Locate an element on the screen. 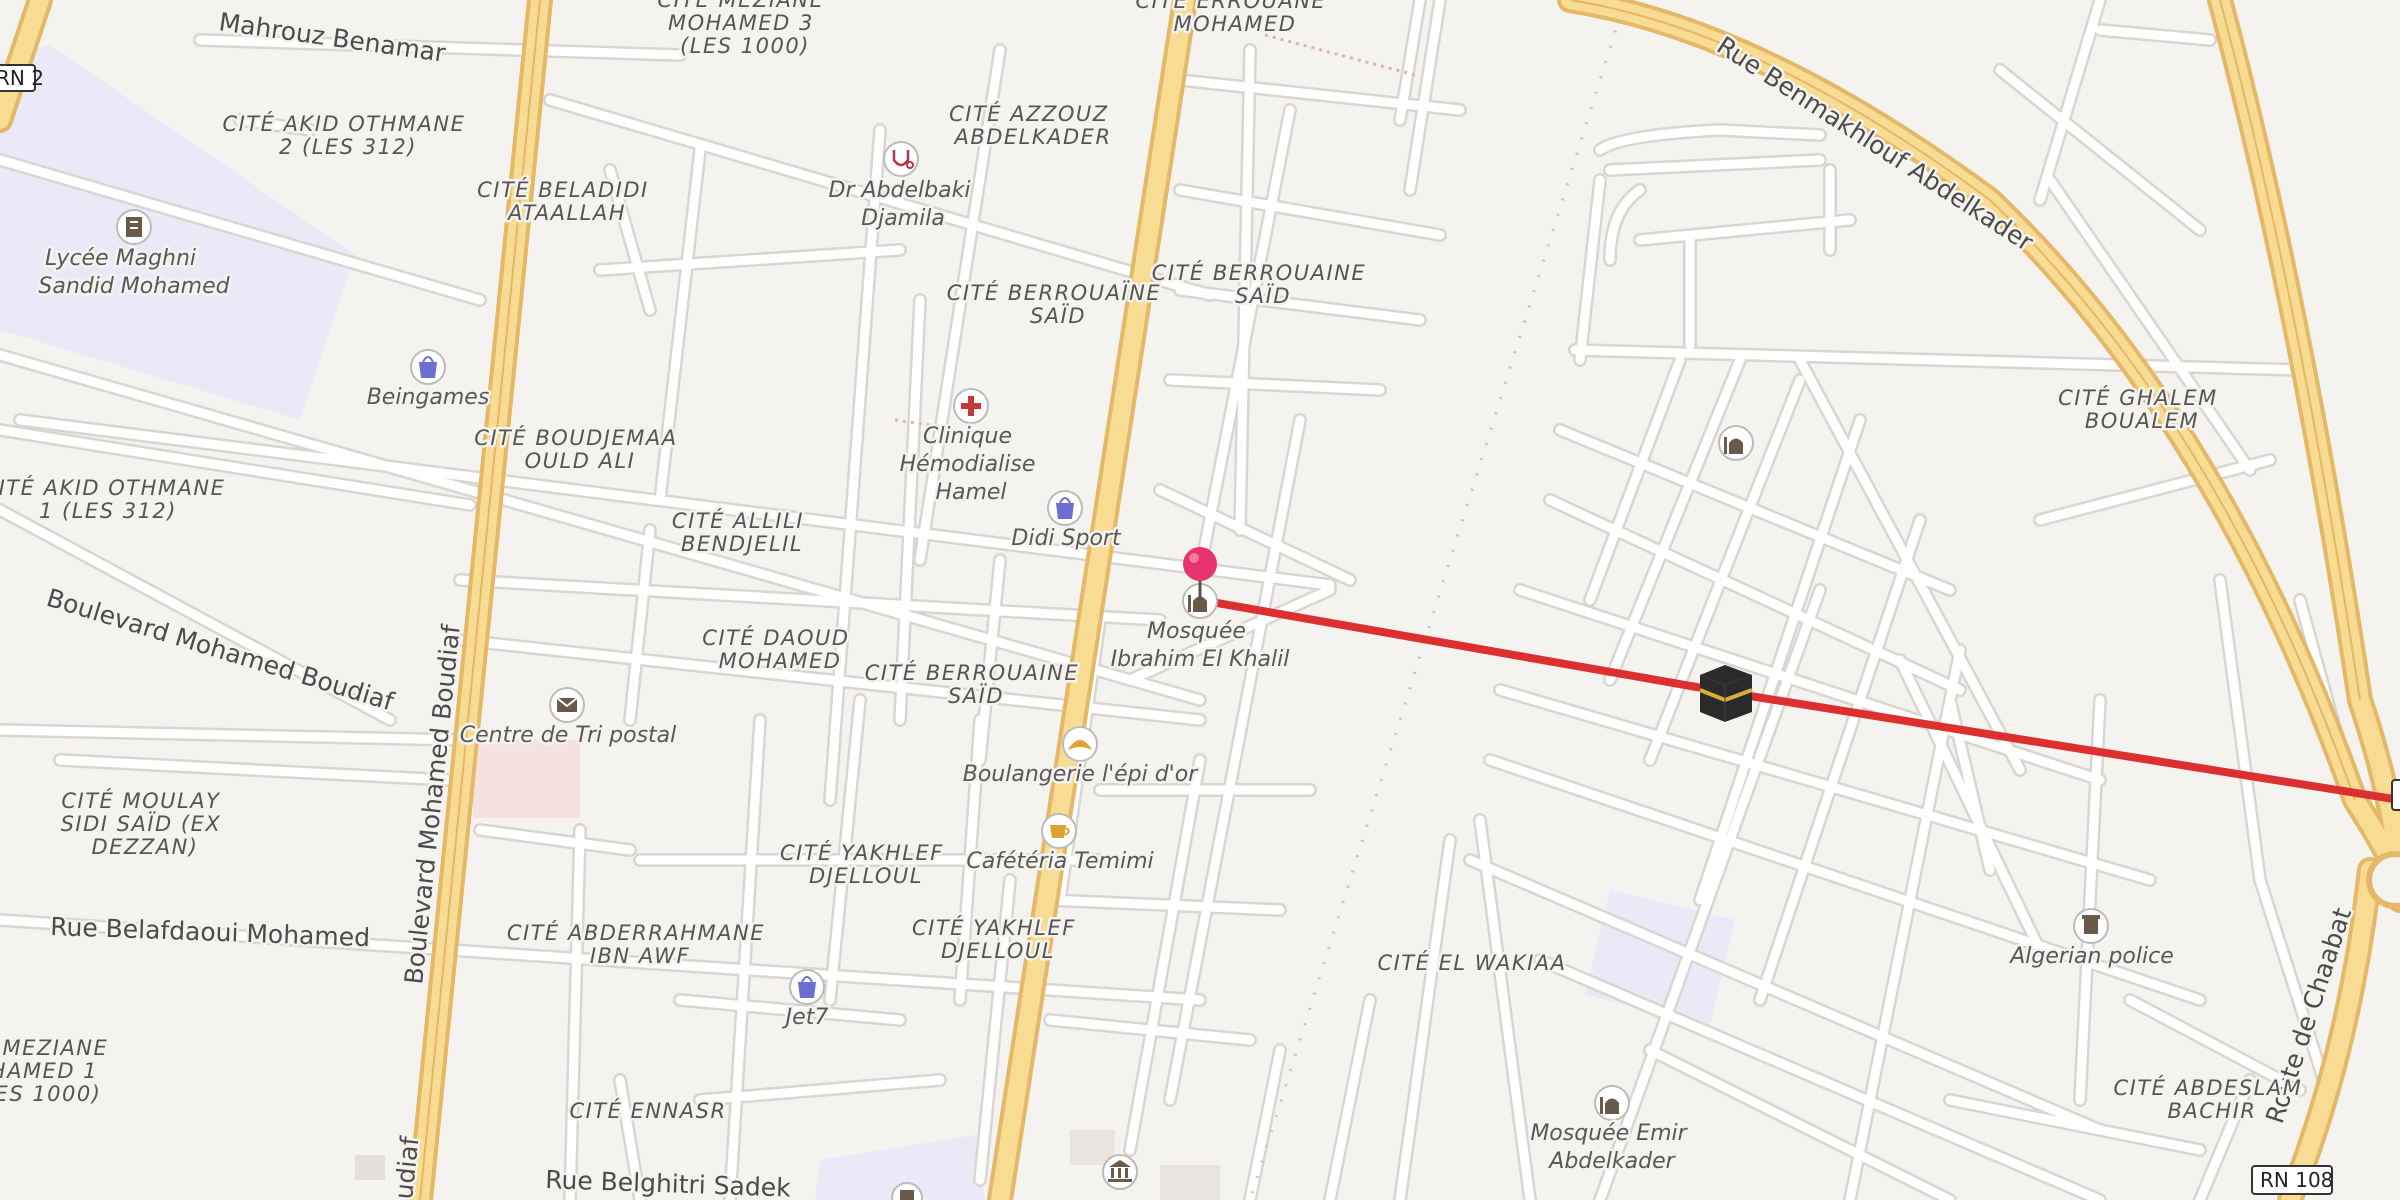  district-label-daoud: CITÉ DAOUD MOHAMED is located at coordinates (779, 649).